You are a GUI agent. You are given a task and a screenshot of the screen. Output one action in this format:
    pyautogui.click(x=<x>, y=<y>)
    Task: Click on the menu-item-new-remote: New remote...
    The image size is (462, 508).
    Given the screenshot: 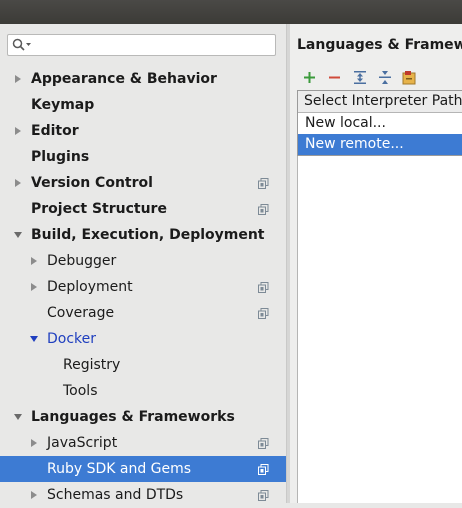 What is the action you would take?
    pyautogui.click(x=380, y=144)
    